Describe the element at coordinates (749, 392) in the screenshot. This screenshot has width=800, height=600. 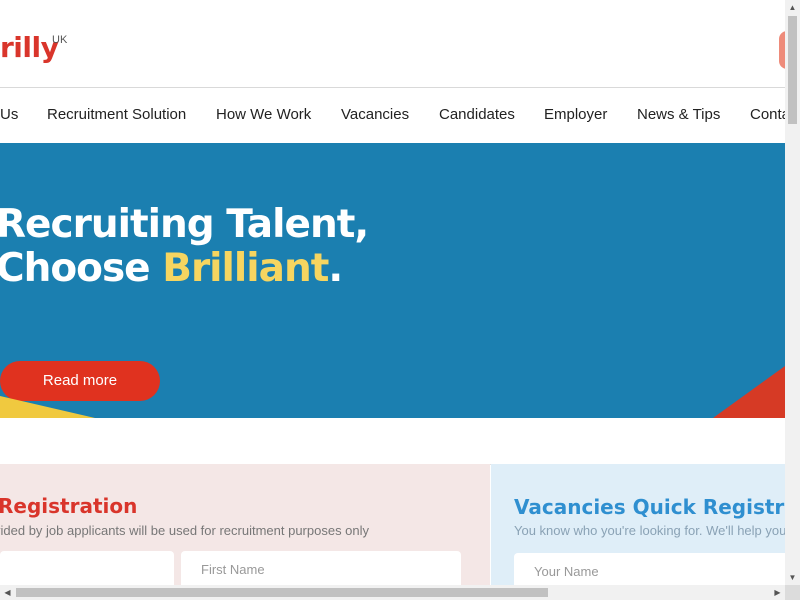
I see `hero-decor-red` at that location.